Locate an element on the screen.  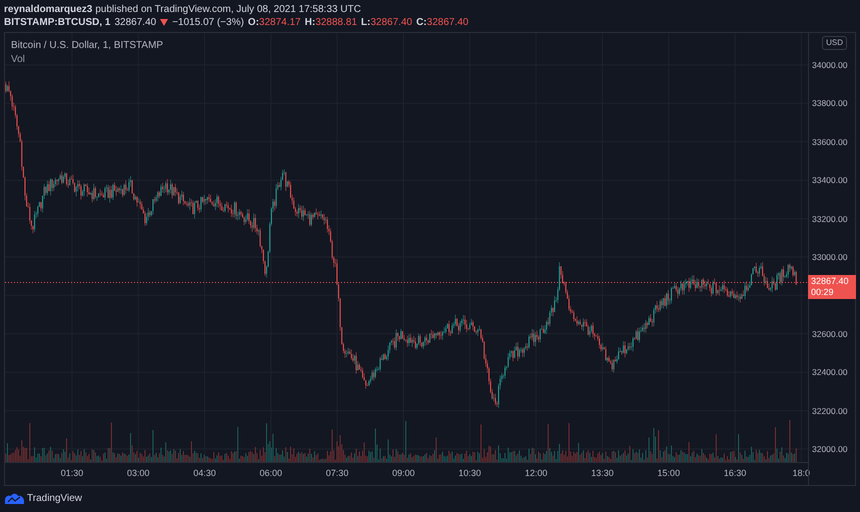
price-change: −1015.07 (−3%) is located at coordinates (208, 22).